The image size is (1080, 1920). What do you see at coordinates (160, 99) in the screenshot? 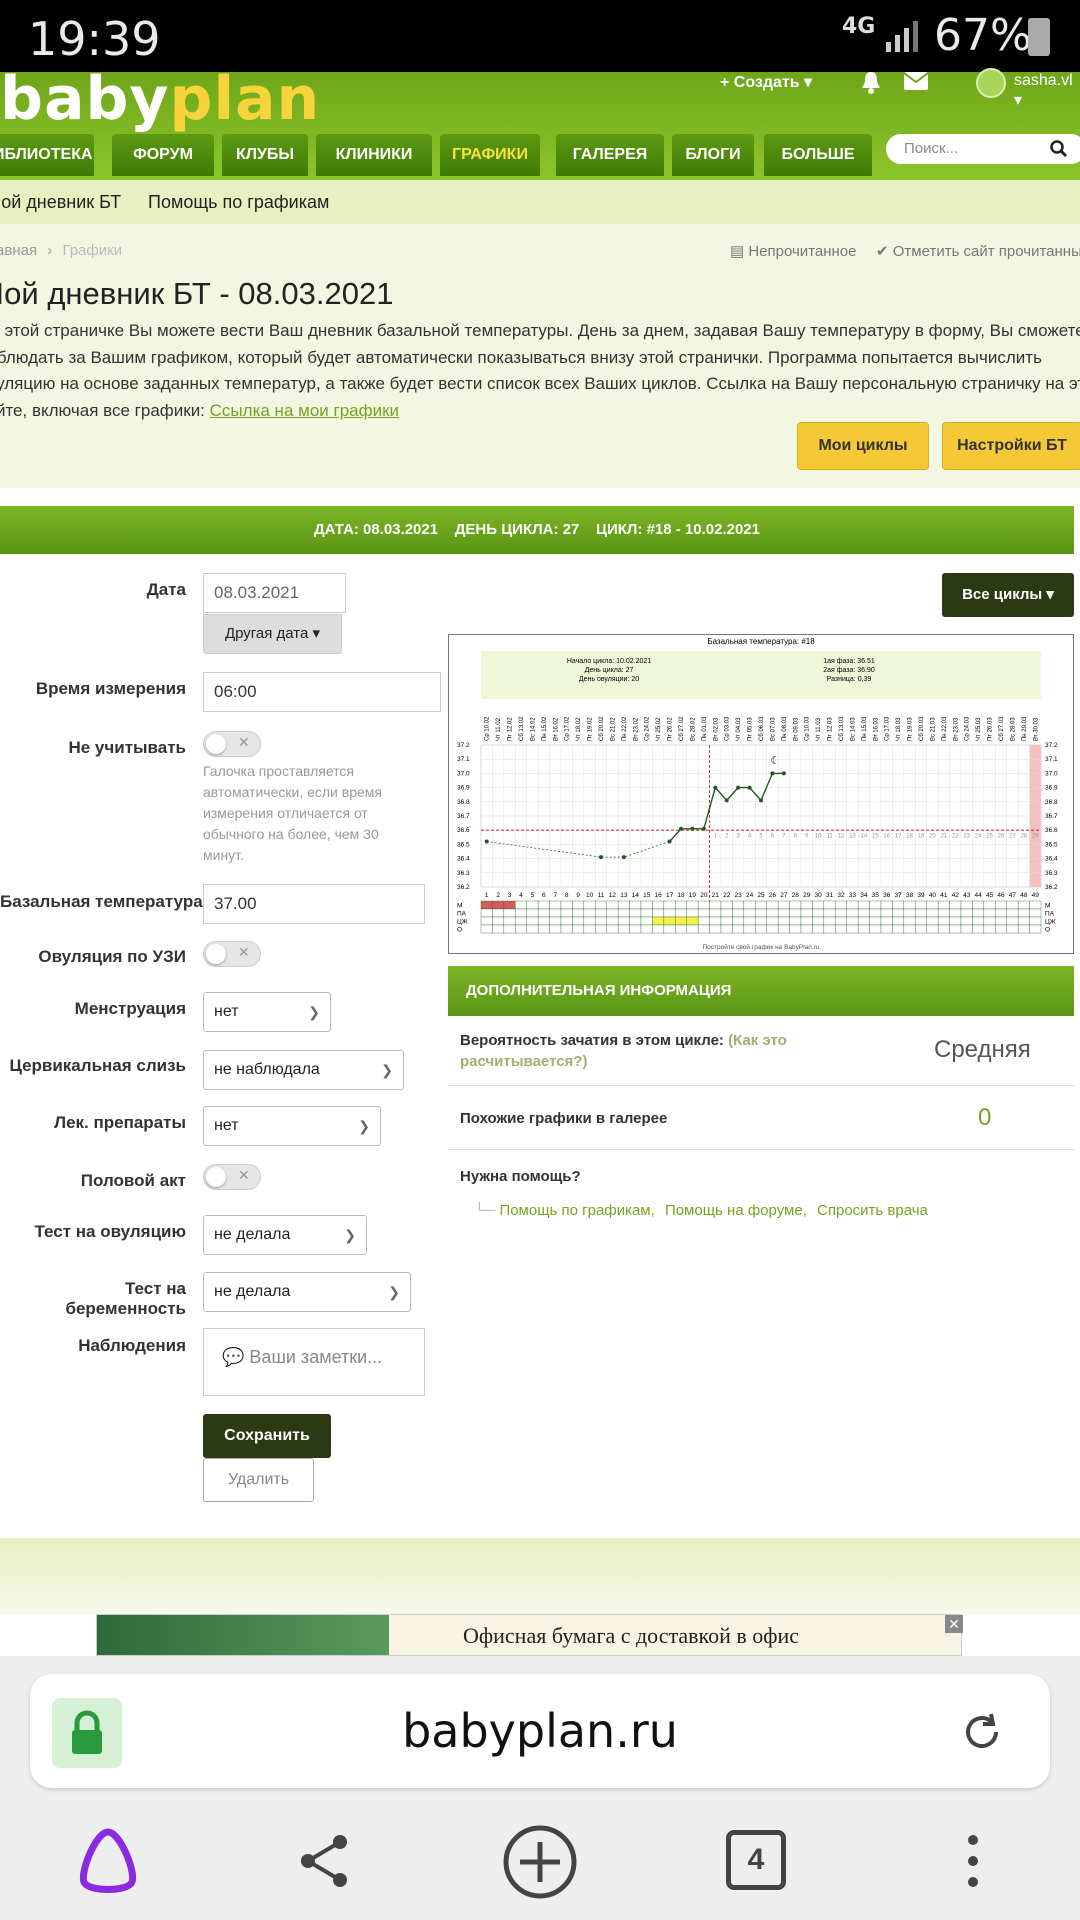
I see `site-logo: babyplan` at bounding box center [160, 99].